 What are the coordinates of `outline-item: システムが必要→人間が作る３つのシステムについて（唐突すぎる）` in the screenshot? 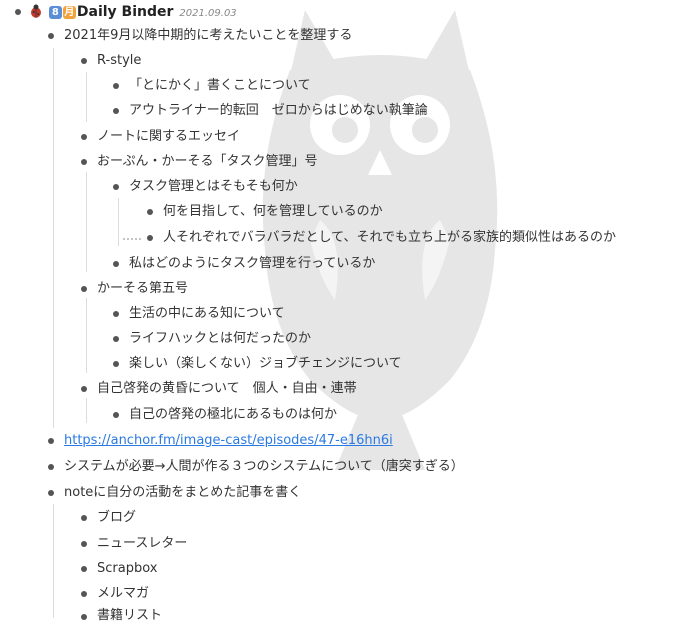 It's located at (264, 467).